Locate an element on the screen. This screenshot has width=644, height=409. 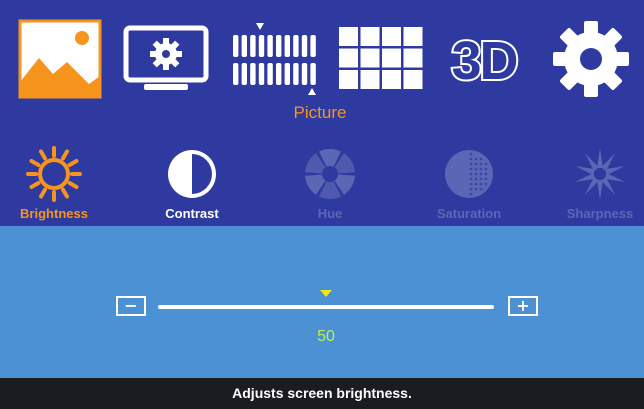
submenu-item-hue: Hue is located at coordinates (330, 183).